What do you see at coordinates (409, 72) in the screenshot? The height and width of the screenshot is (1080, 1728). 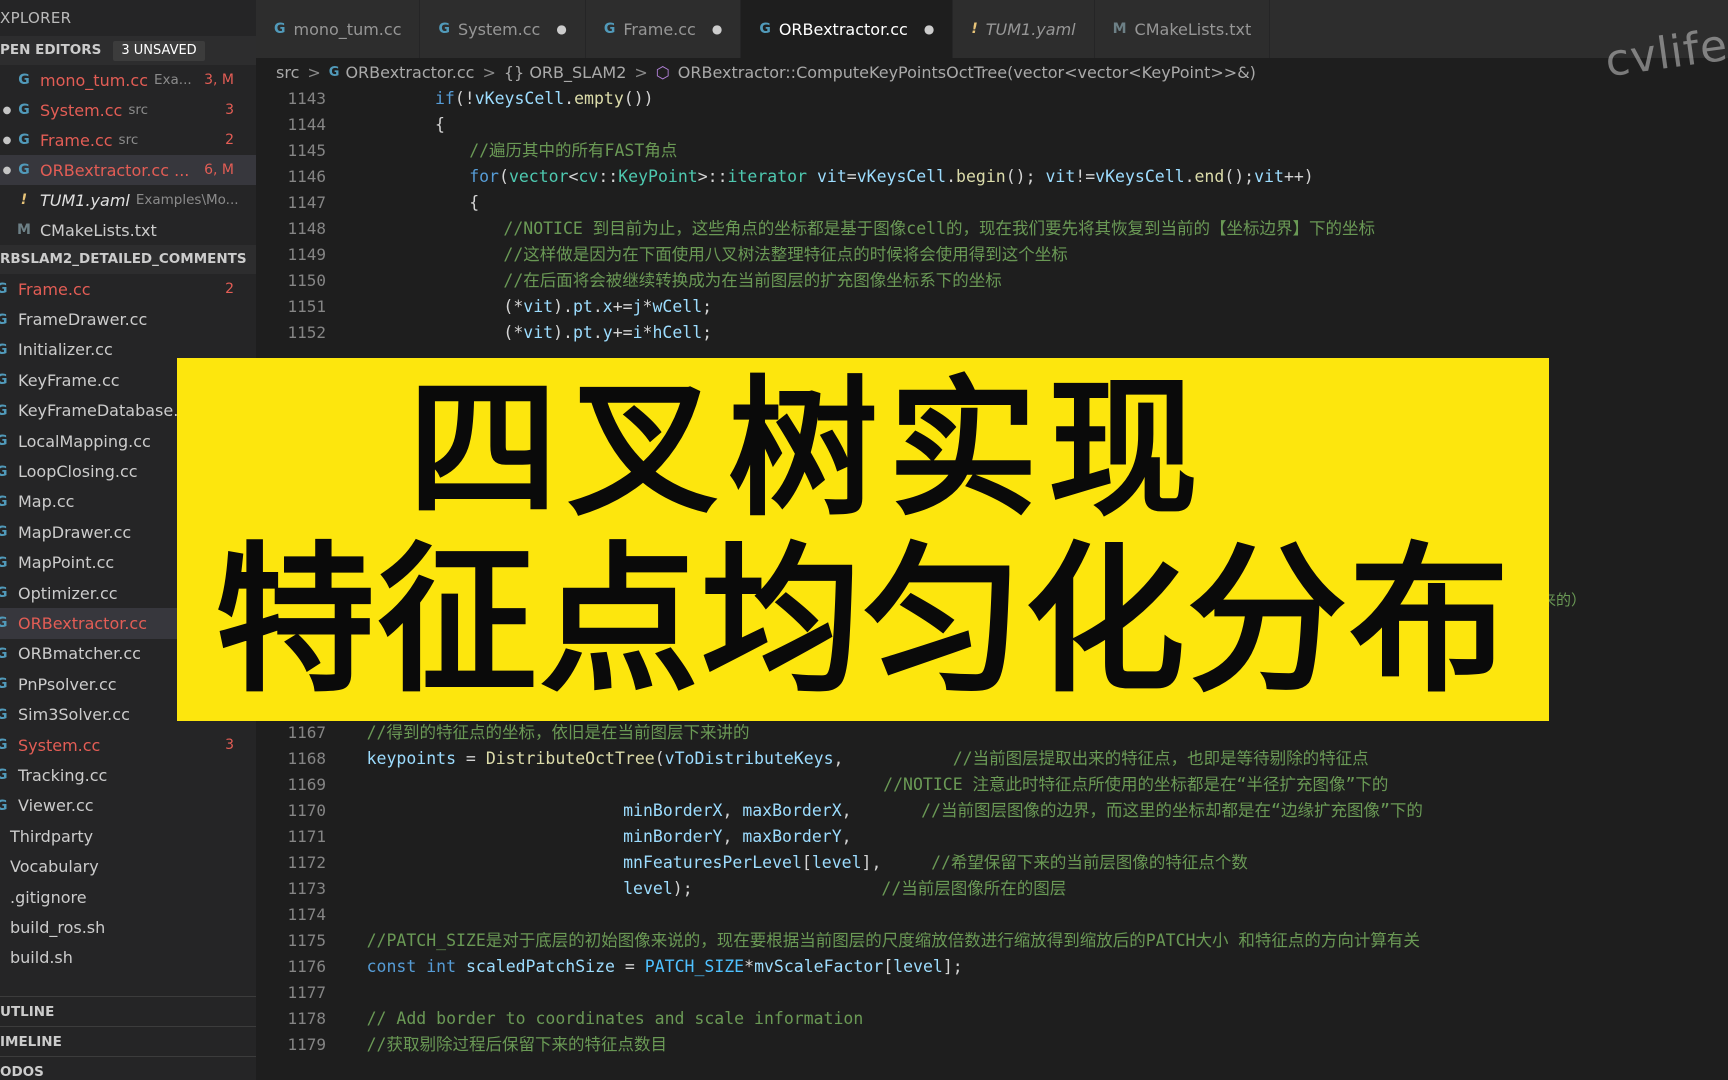 I see `breadcrumb-file: ORBextractor.cc` at bounding box center [409, 72].